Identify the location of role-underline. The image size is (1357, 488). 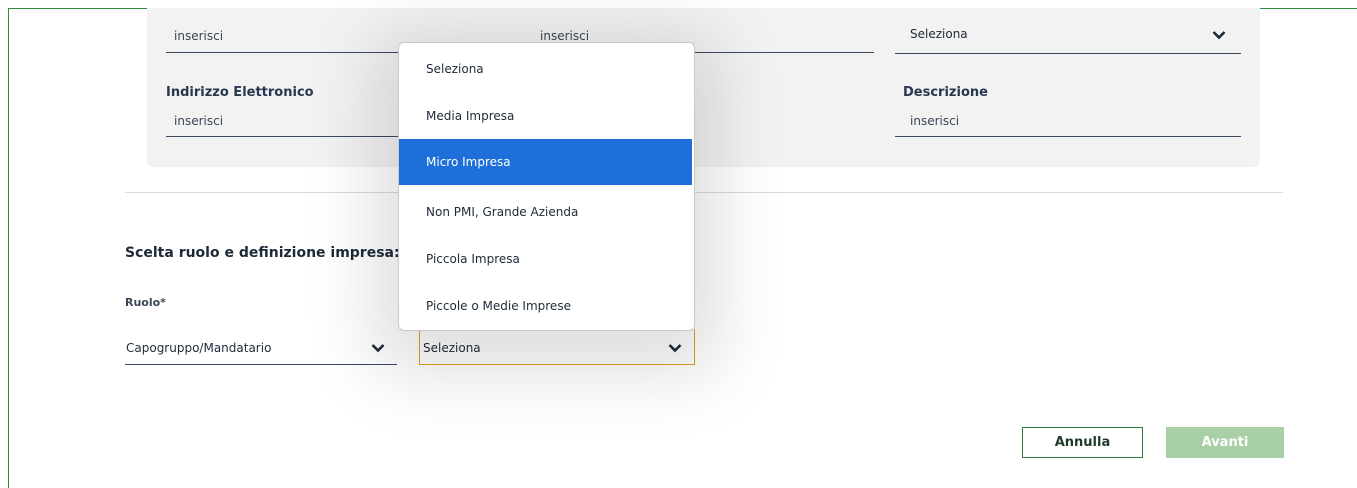
(261, 364).